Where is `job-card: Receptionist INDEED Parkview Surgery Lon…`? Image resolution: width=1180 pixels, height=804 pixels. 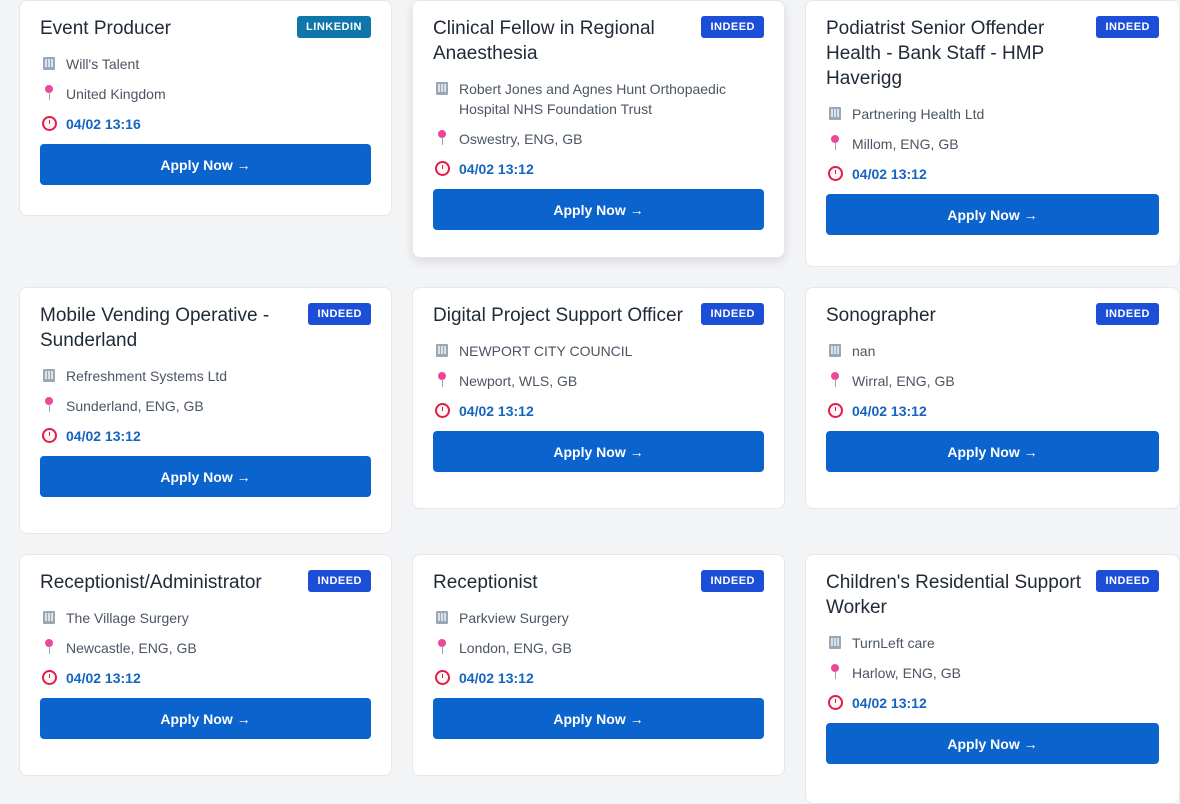 job-card: Receptionist INDEED Parkview Surgery Lon… is located at coordinates (598, 665).